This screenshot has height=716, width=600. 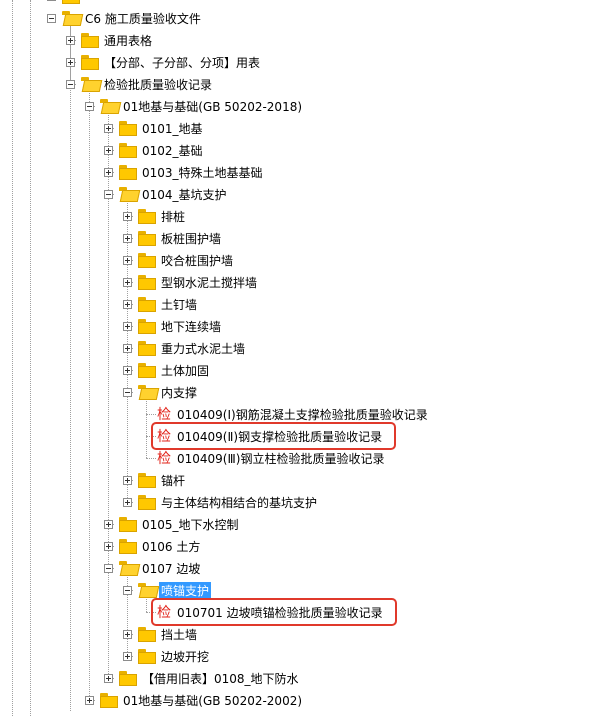 What do you see at coordinates (185, 590) in the screenshot?
I see `tree-item-label: 喷锚支护` at bounding box center [185, 590].